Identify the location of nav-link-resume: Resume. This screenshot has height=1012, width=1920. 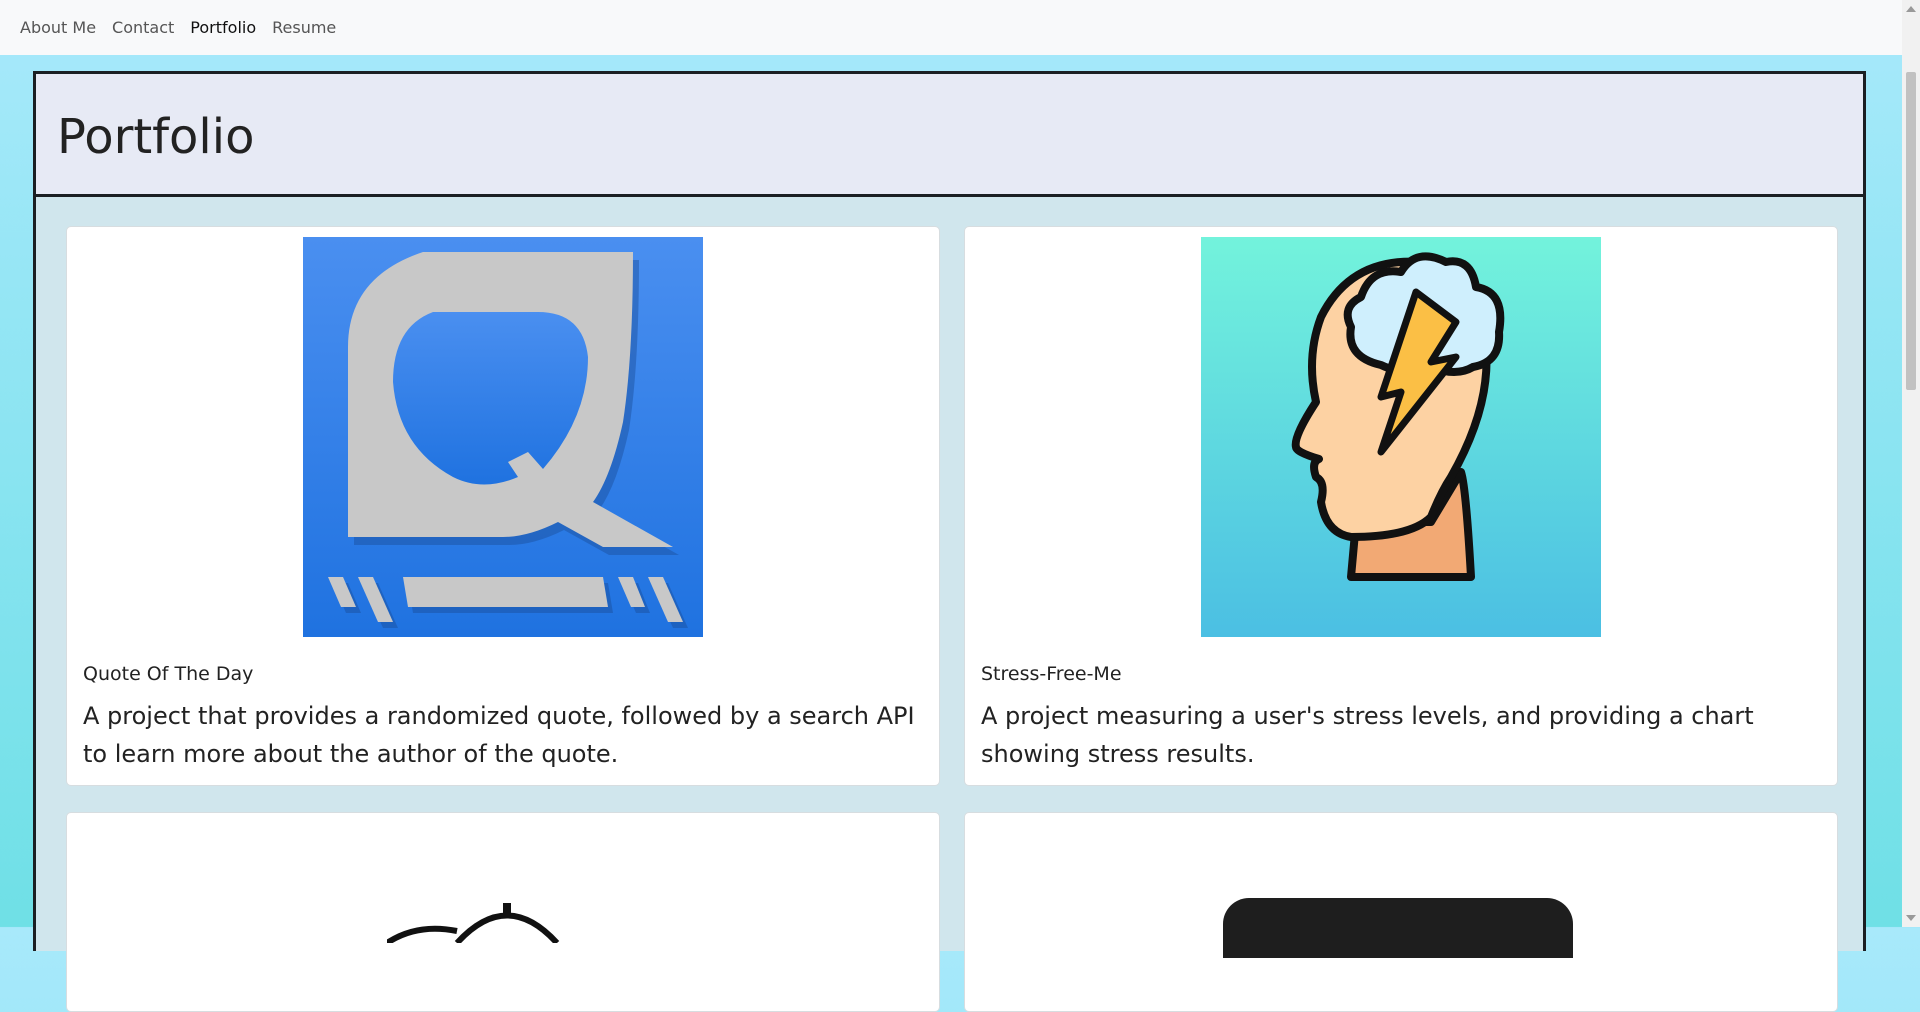
(304, 27).